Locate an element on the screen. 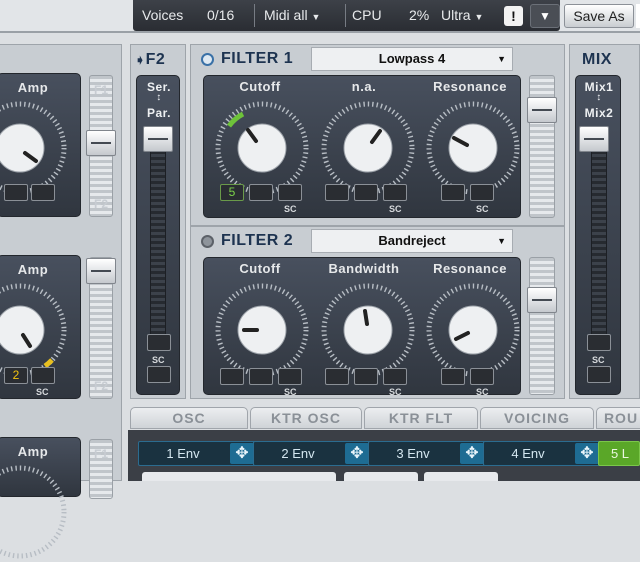 This screenshot has width=640, height=562. env-1-label: 1 Env is located at coordinates (183, 453).